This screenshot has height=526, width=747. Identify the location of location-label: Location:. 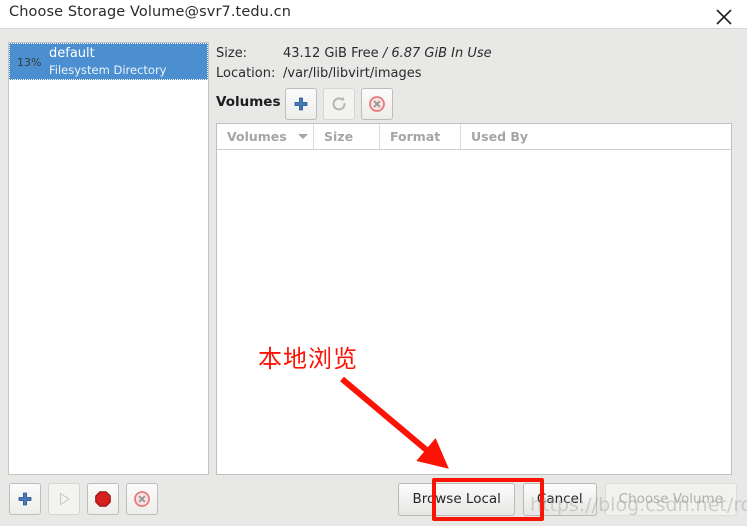
(246, 73).